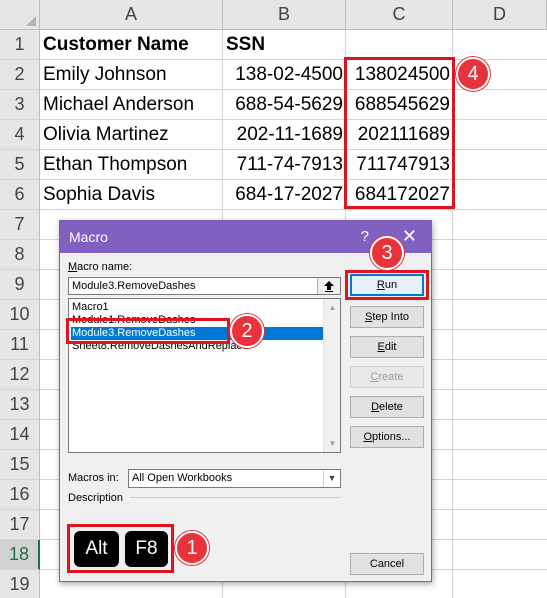  What do you see at coordinates (331, 478) in the screenshot?
I see `chevron-down-icon: ▼` at bounding box center [331, 478].